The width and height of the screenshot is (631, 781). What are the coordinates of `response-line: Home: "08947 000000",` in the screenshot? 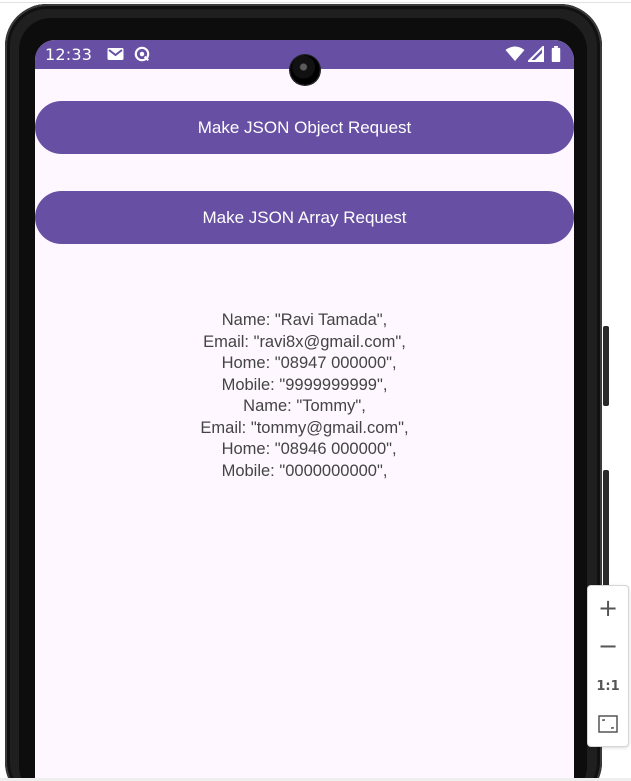 It's located at (304, 363).